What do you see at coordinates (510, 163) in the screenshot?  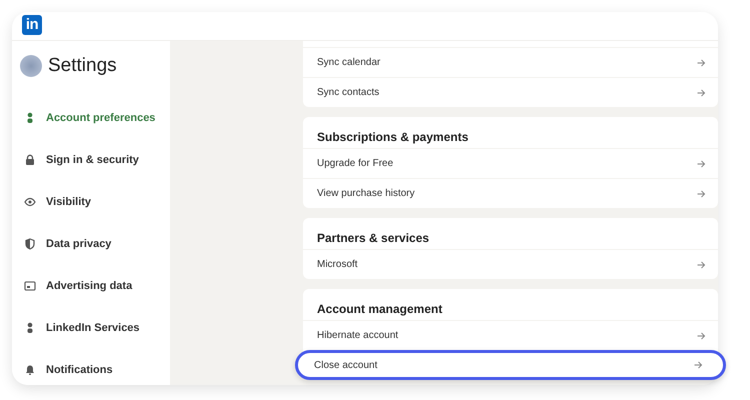 I see `settings-row: Upgrade for Free` at bounding box center [510, 163].